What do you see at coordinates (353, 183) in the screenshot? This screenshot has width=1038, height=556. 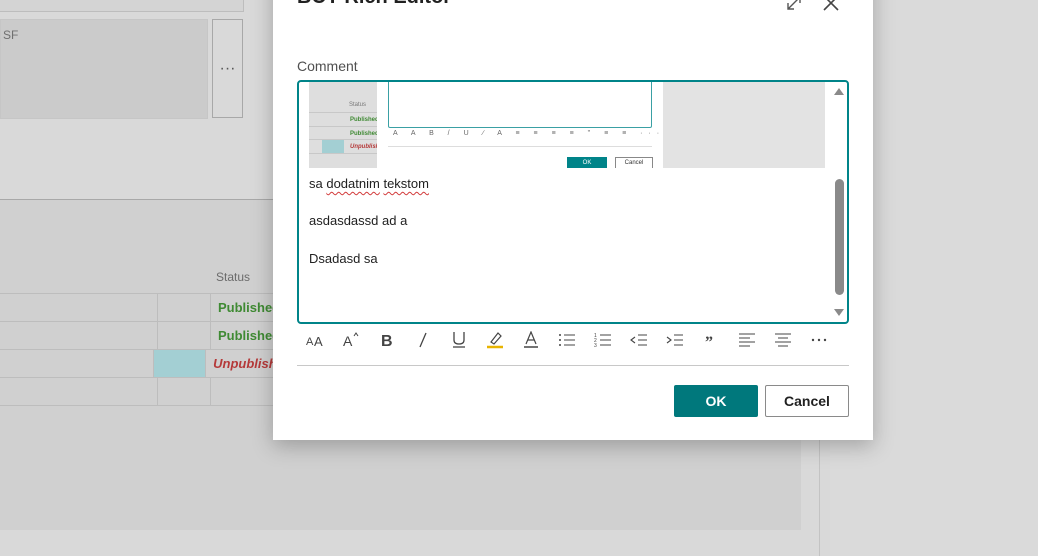 I see `misspelled-word: dodatnim` at bounding box center [353, 183].